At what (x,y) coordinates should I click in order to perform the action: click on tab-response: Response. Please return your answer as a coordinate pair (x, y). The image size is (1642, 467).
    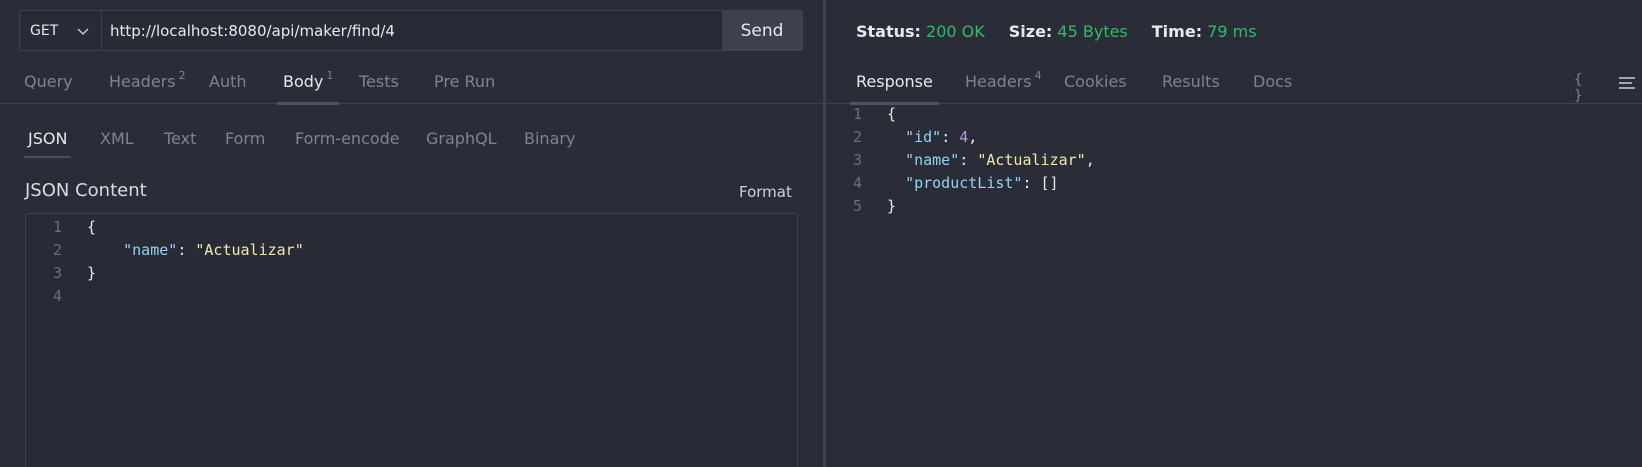
    Looking at the image, I should click on (894, 83).